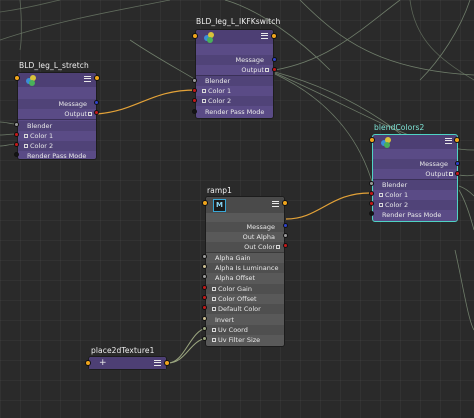 The image size is (474, 418). What do you see at coordinates (245, 237) in the screenshot?
I see `port-row-out-alpha: Out Alpha` at bounding box center [245, 237].